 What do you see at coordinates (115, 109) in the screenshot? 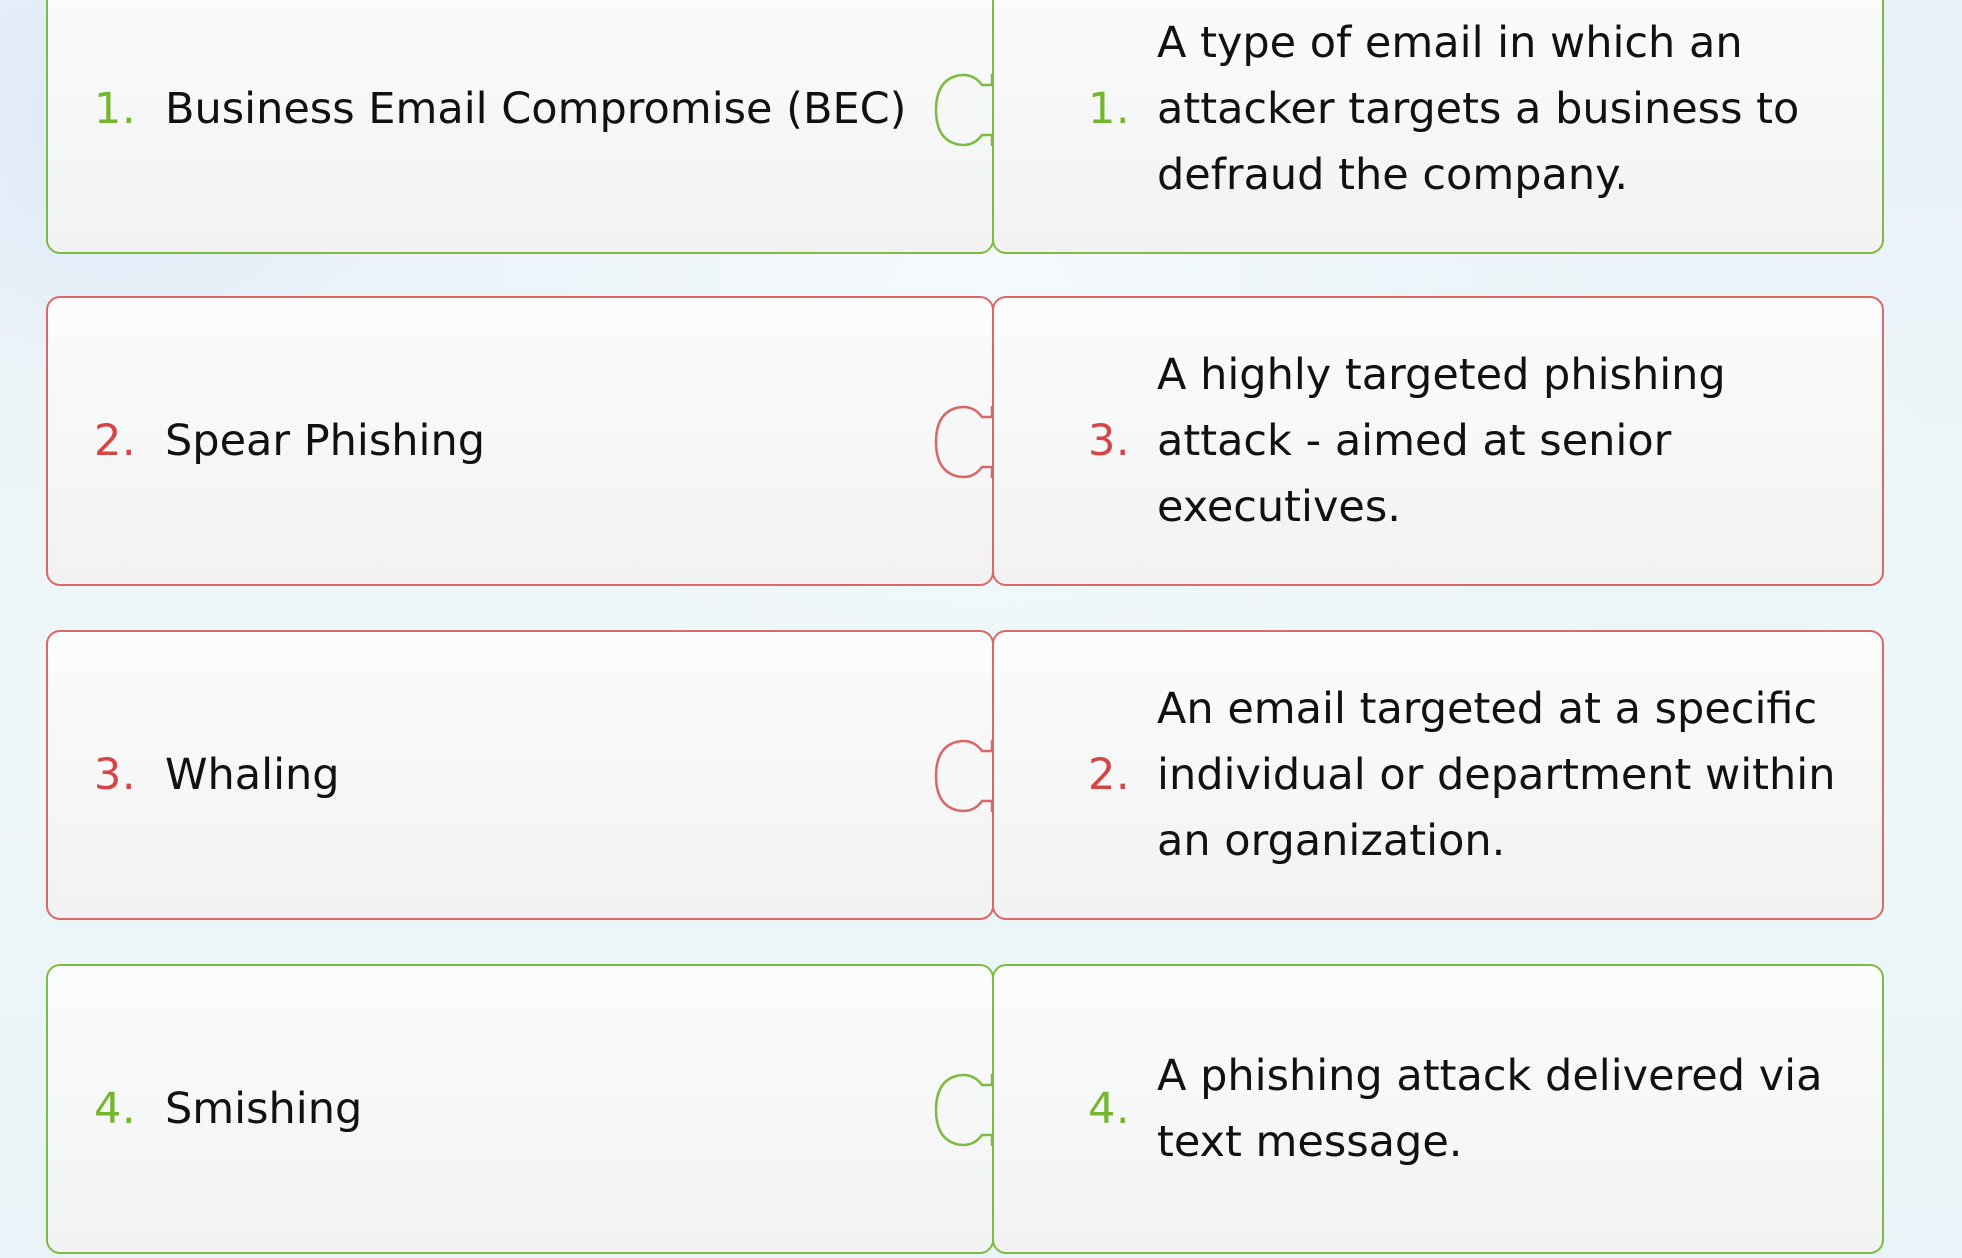
I see `term-number: 1.` at bounding box center [115, 109].